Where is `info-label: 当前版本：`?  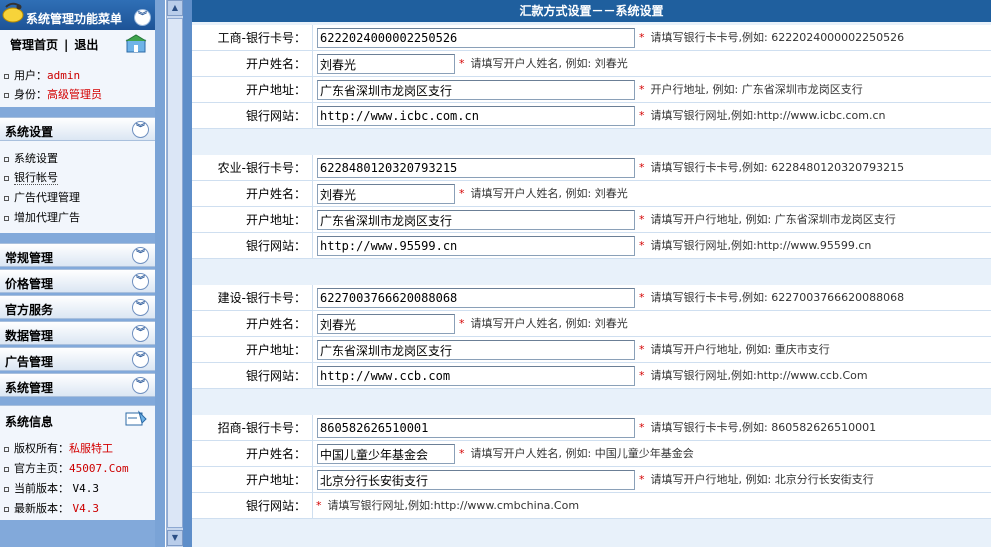
info-label: 当前版本： is located at coordinates (41, 488).